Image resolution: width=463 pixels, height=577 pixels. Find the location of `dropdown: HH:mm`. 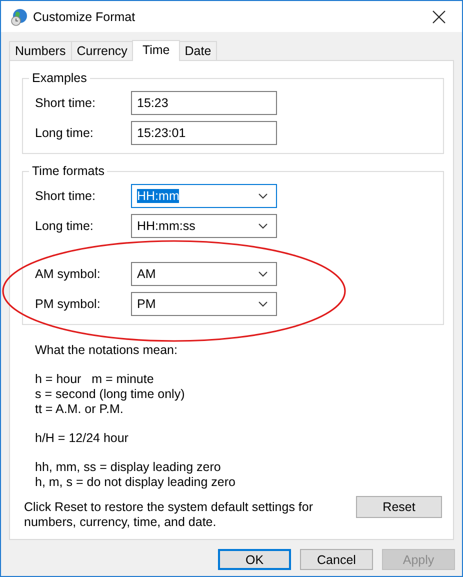

dropdown: HH:mm is located at coordinates (204, 196).